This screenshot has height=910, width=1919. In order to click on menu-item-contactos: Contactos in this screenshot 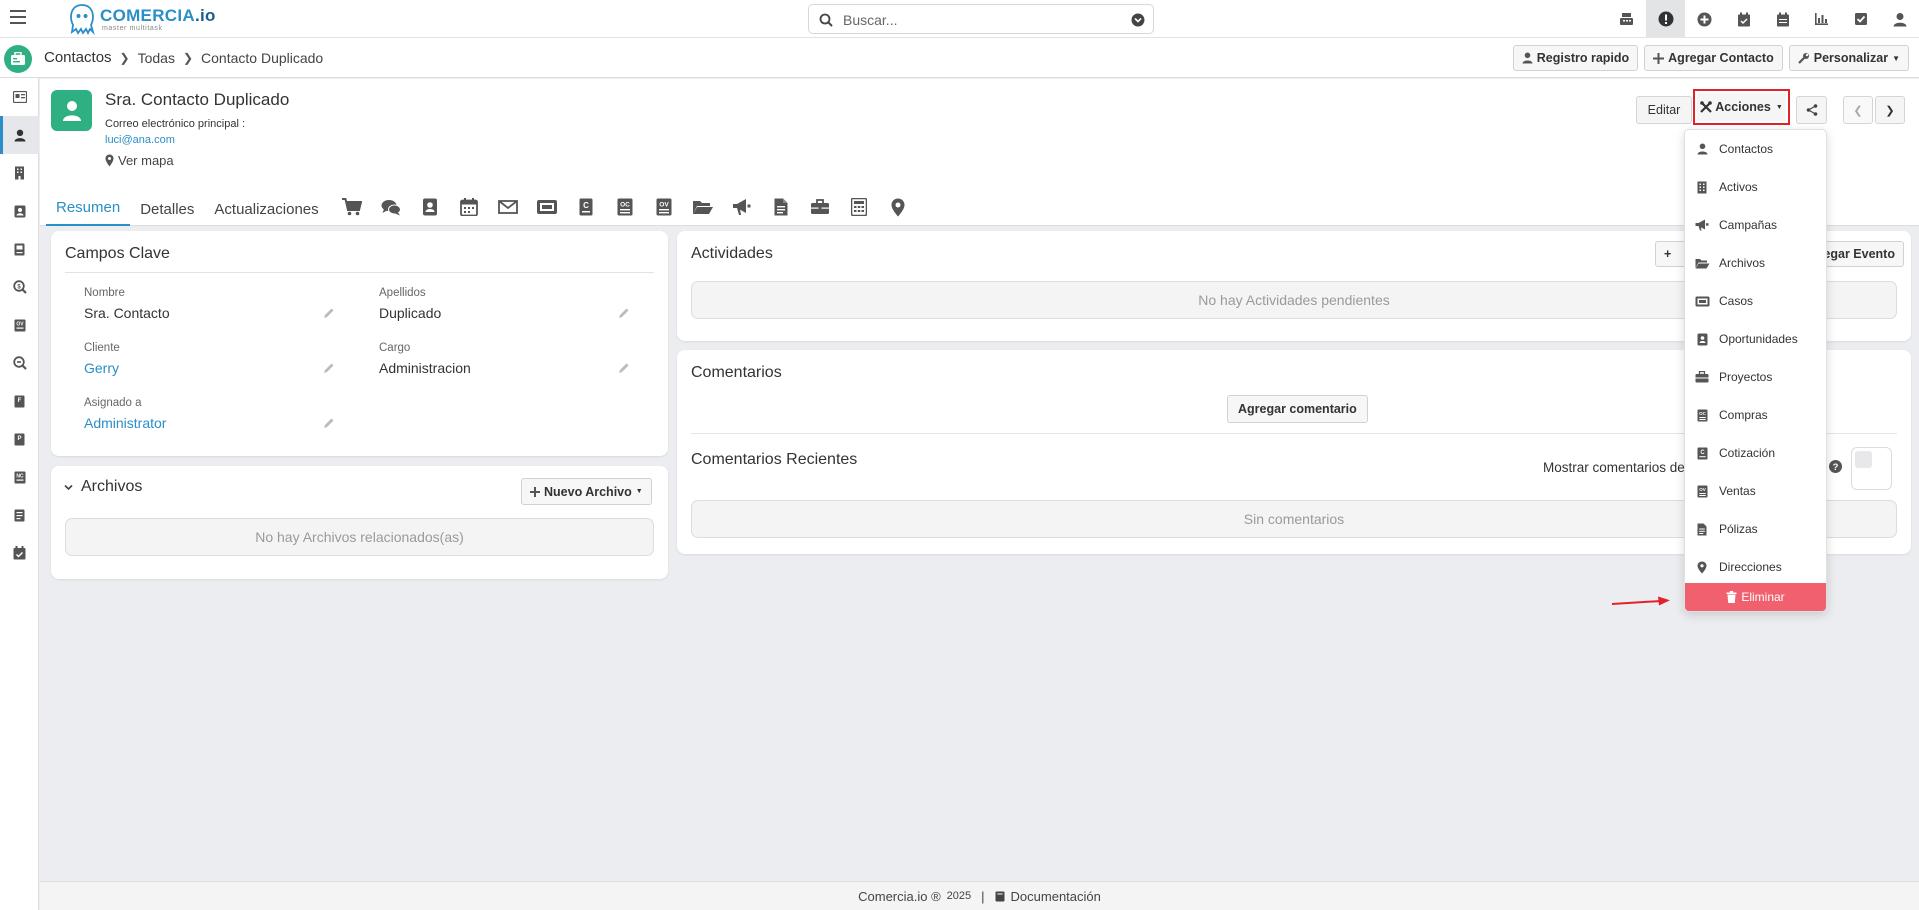, I will do `click(1755, 149)`.